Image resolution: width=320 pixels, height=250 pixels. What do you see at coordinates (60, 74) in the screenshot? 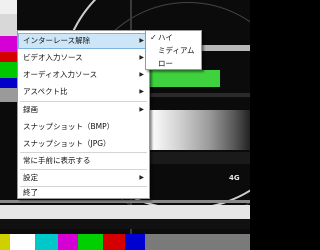
I see `menu-item-label: オーディオ入力ソース` at bounding box center [60, 74].